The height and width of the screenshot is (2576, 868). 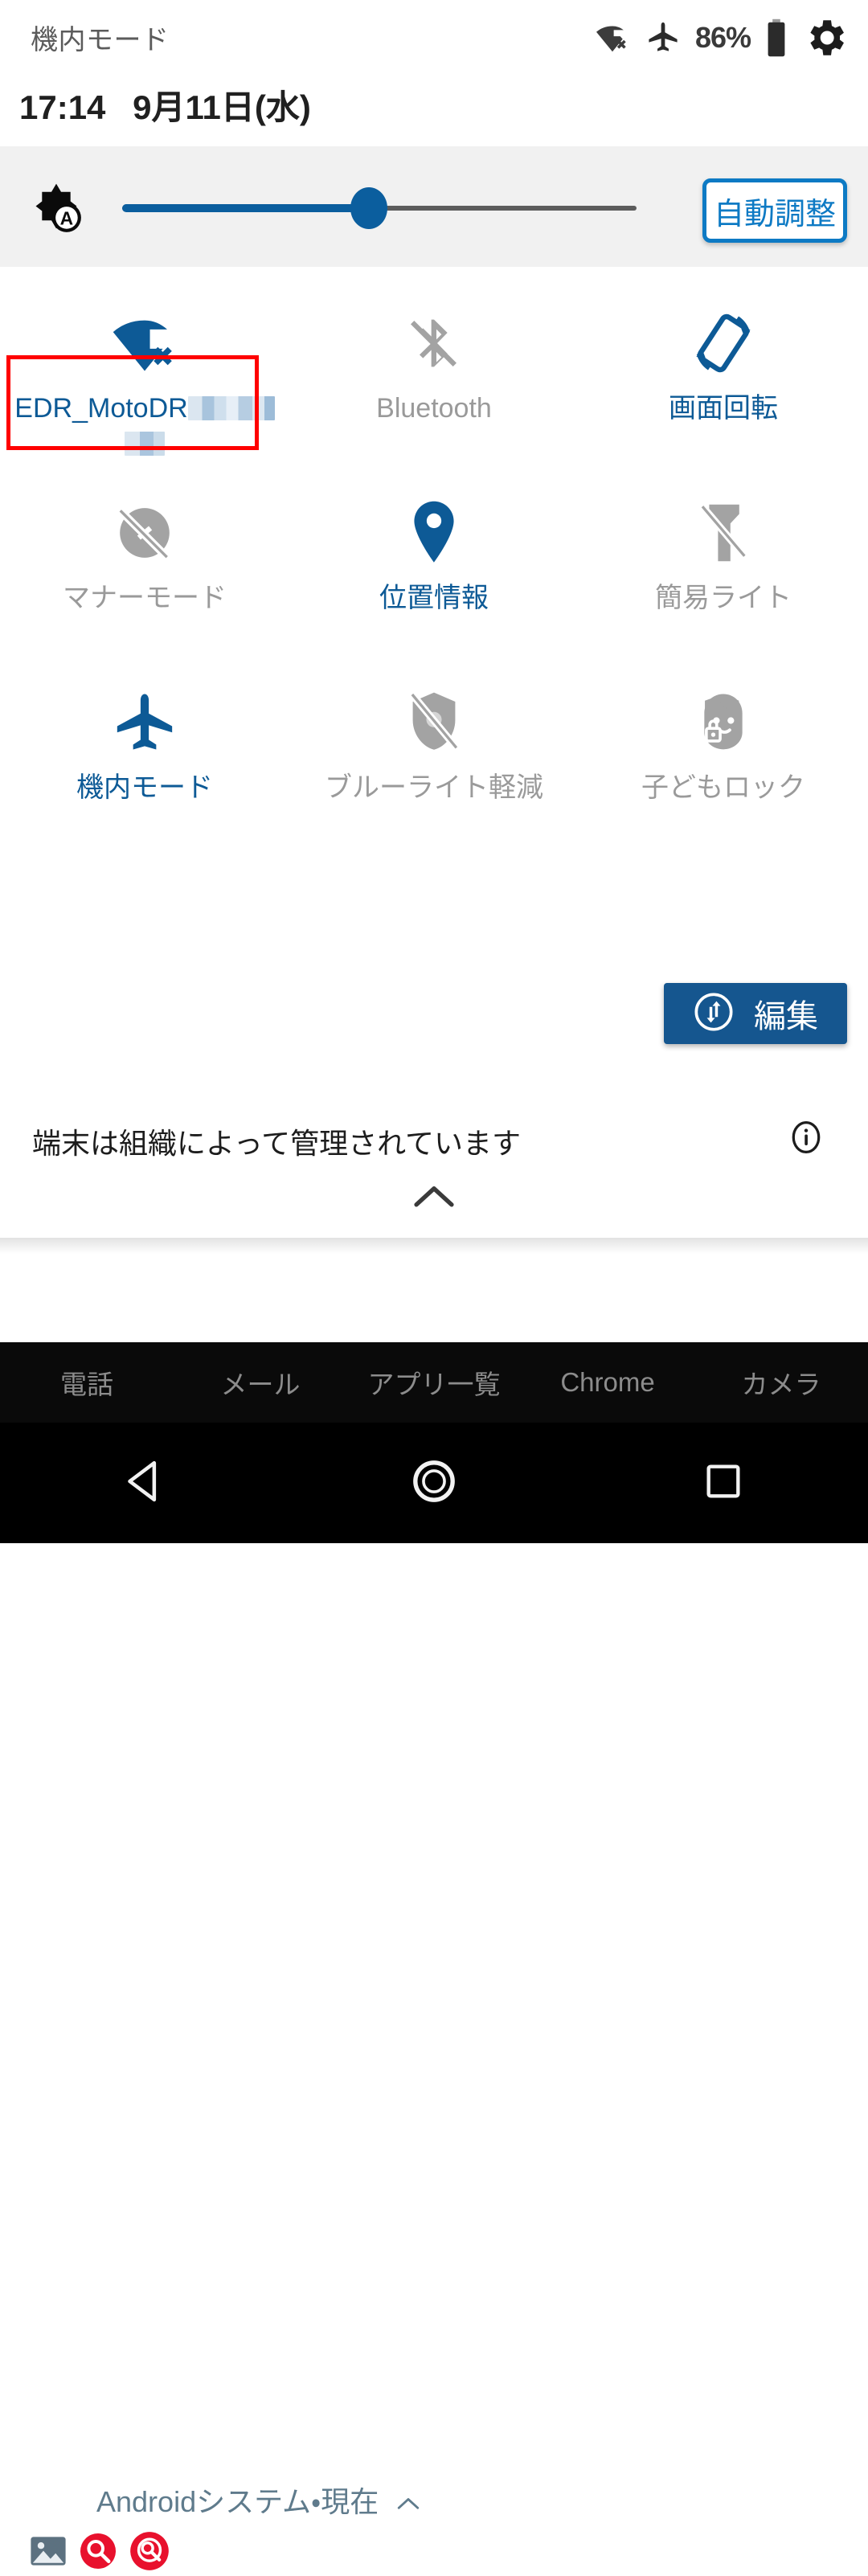 I want to click on nav-back-button, so click(x=144, y=1483).